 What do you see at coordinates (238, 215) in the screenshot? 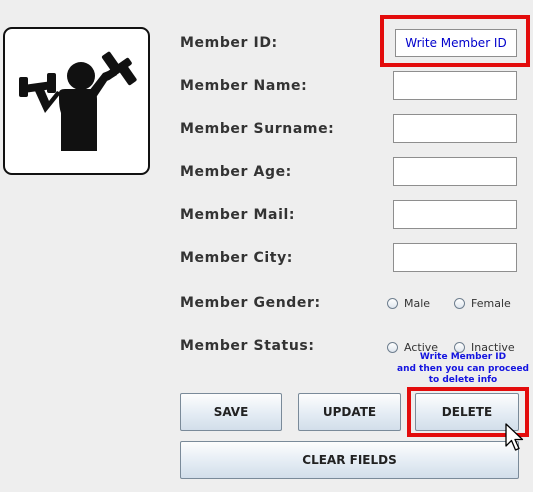
I see `member-mail-label: Member Mail:` at bounding box center [238, 215].